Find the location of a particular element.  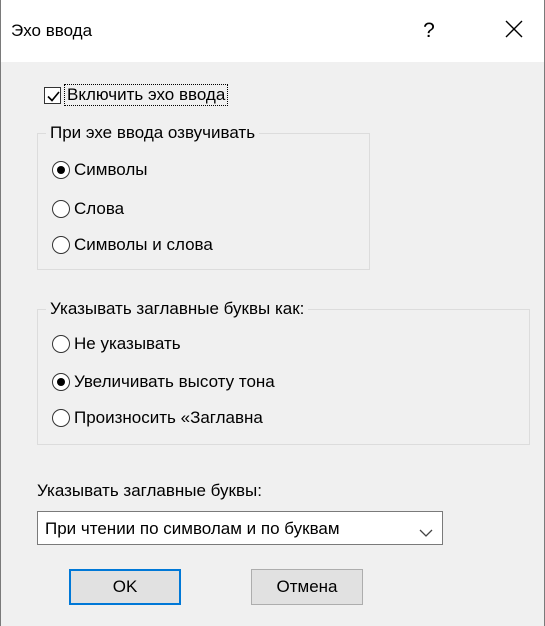

radio-words-label: Слова is located at coordinates (99, 208).